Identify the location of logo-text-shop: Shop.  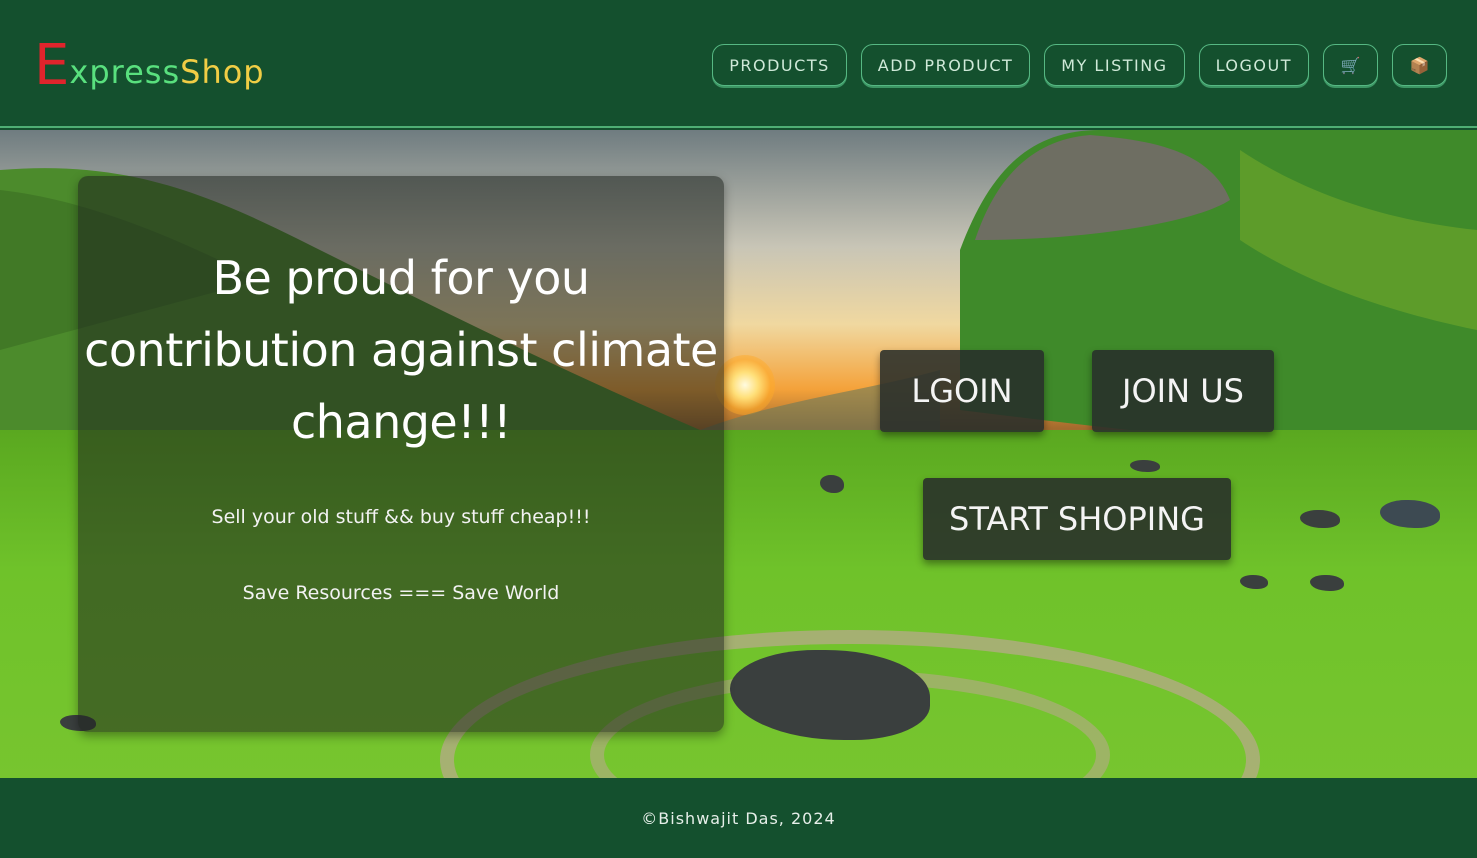
(222, 72).